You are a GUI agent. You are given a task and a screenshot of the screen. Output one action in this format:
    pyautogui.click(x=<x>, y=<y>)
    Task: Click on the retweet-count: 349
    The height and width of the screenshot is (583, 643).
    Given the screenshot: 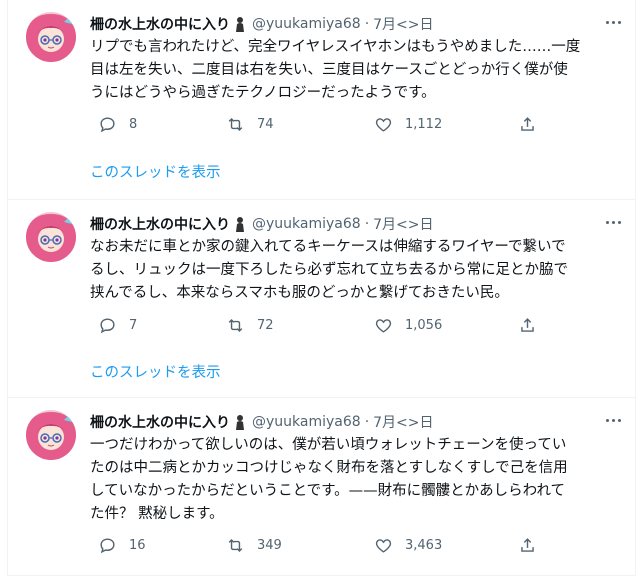 What is the action you would take?
    pyautogui.click(x=269, y=545)
    